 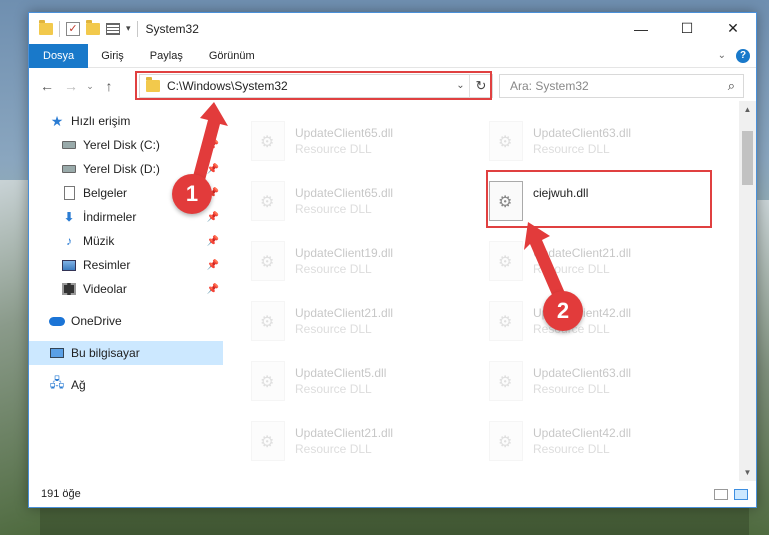 What do you see at coordinates (126, 121) in the screenshot?
I see `sidebar-item-quick-access: ★ Hızlı erişim` at bounding box center [126, 121].